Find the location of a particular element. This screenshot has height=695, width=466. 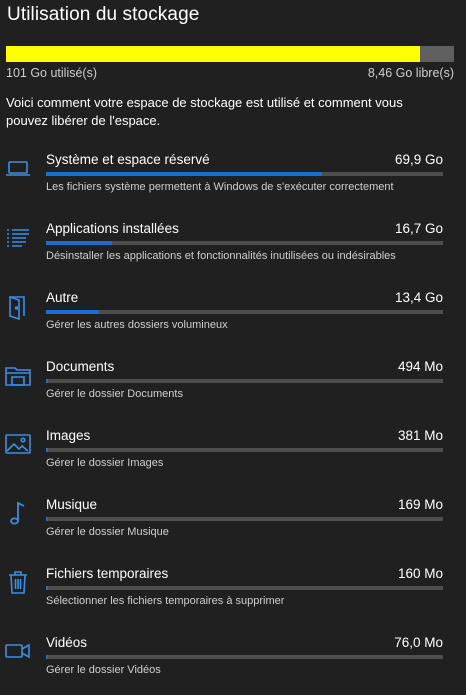

category-videos: Vidéos 76,0 Mo Gérer le dossier Vidéos is located at coordinates (233, 665).